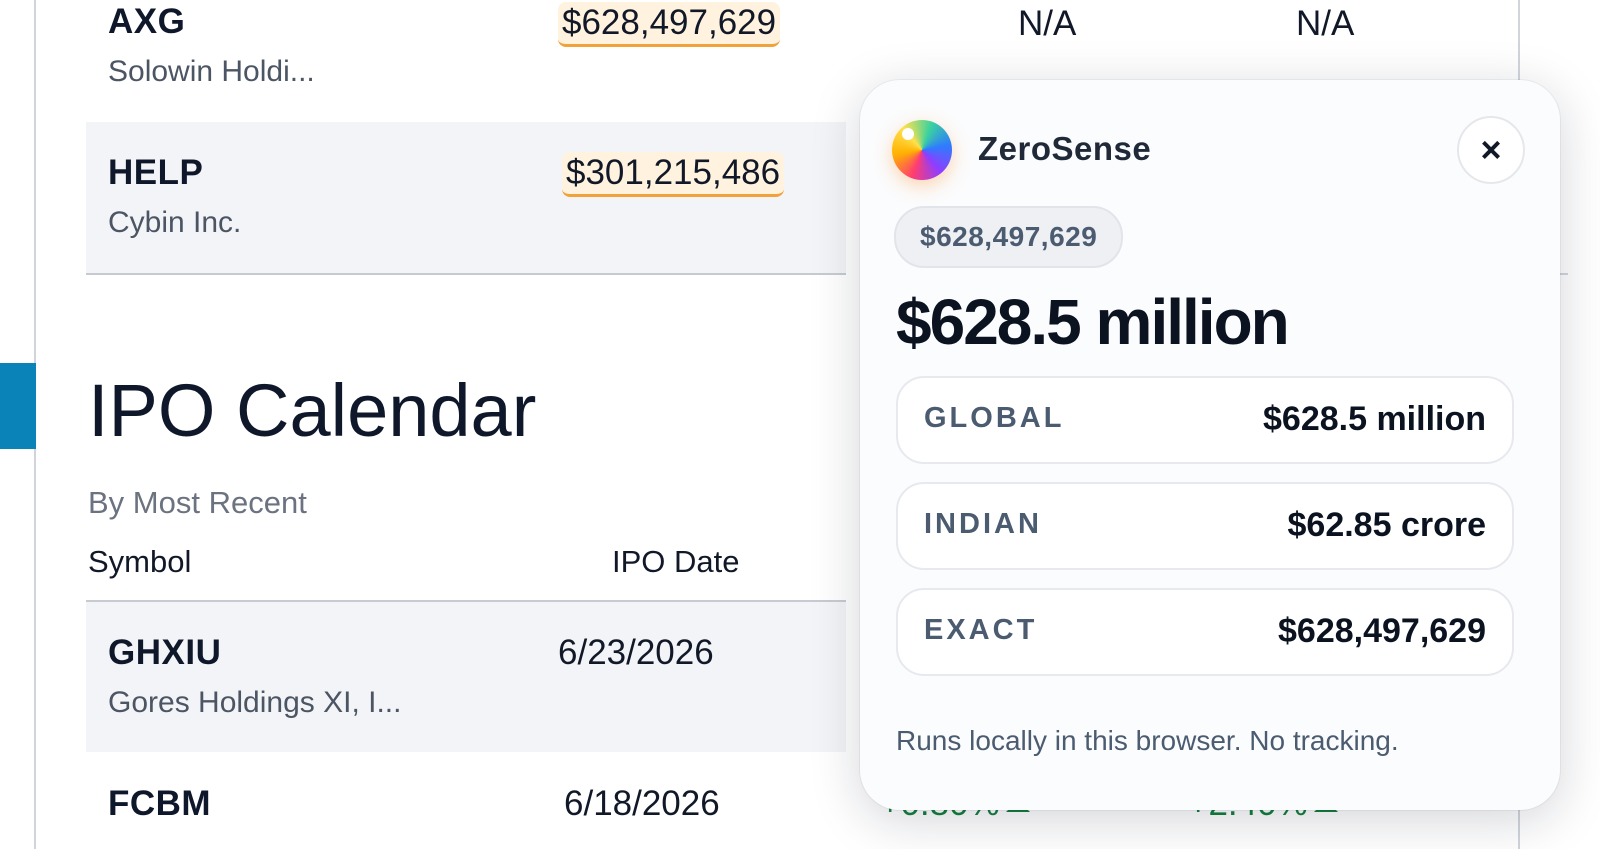  What do you see at coordinates (642, 803) in the screenshot?
I see `row-ipo-date: 6/18/2026` at bounding box center [642, 803].